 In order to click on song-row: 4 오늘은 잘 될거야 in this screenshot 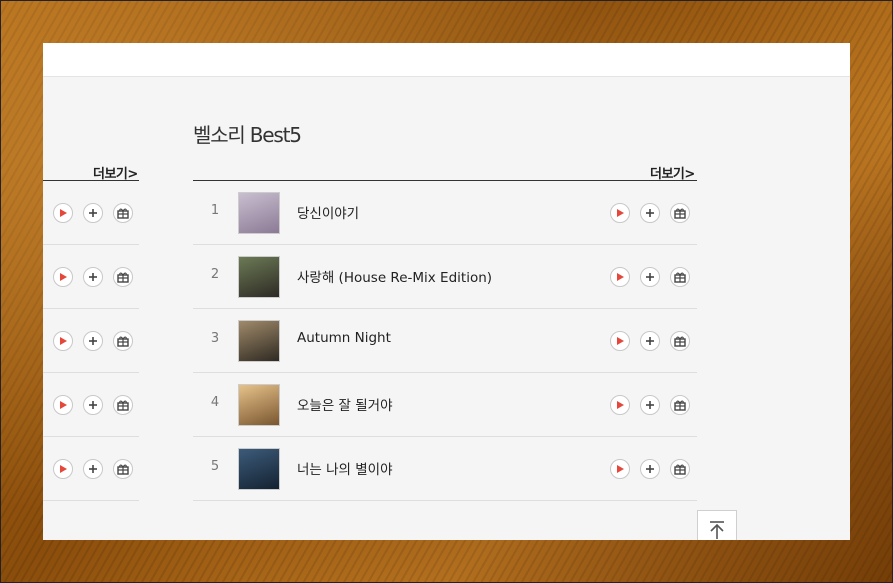, I will do `click(445, 405)`.